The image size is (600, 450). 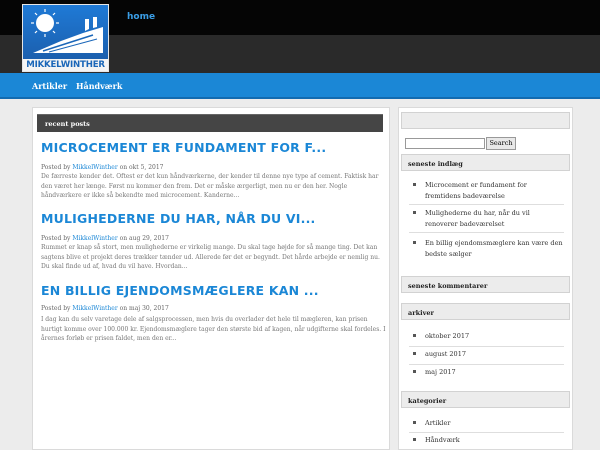 What do you see at coordinates (149, 238) in the screenshot?
I see `post-date: aug 29, 2017` at bounding box center [149, 238].